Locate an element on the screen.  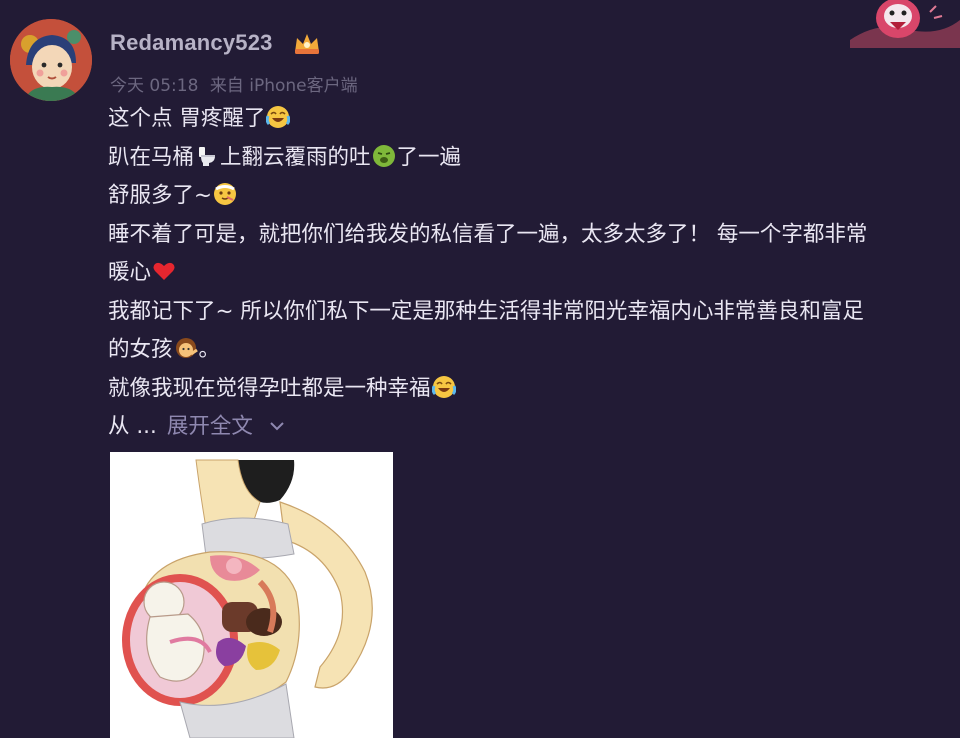
post-image is located at coordinates (251, 595).